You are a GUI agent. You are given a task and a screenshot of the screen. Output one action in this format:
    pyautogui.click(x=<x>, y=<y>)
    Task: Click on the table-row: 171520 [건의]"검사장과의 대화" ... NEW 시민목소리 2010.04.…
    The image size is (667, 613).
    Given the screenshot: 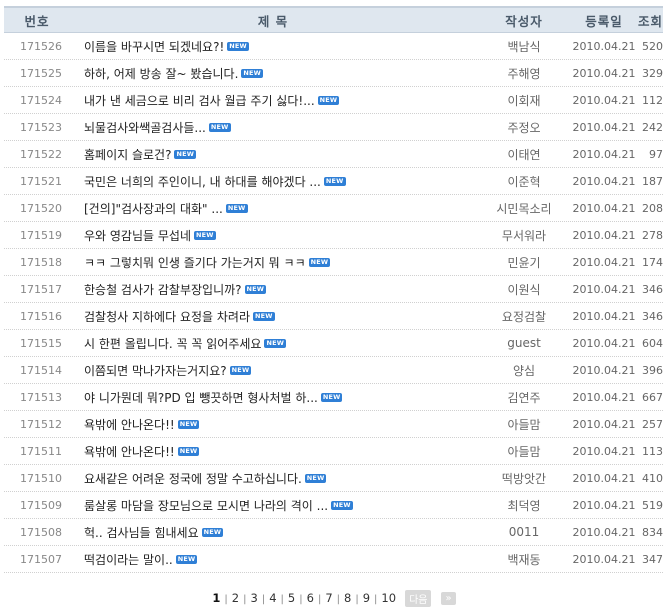 What is the action you would take?
    pyautogui.click(x=333, y=208)
    